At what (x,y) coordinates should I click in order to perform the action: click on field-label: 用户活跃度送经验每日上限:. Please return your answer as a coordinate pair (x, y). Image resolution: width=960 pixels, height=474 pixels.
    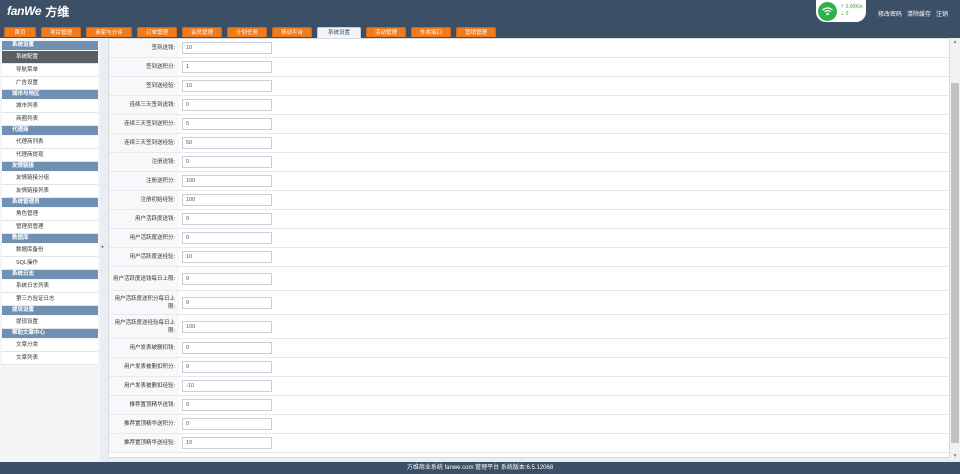
    Looking at the image, I should click on (144, 326).